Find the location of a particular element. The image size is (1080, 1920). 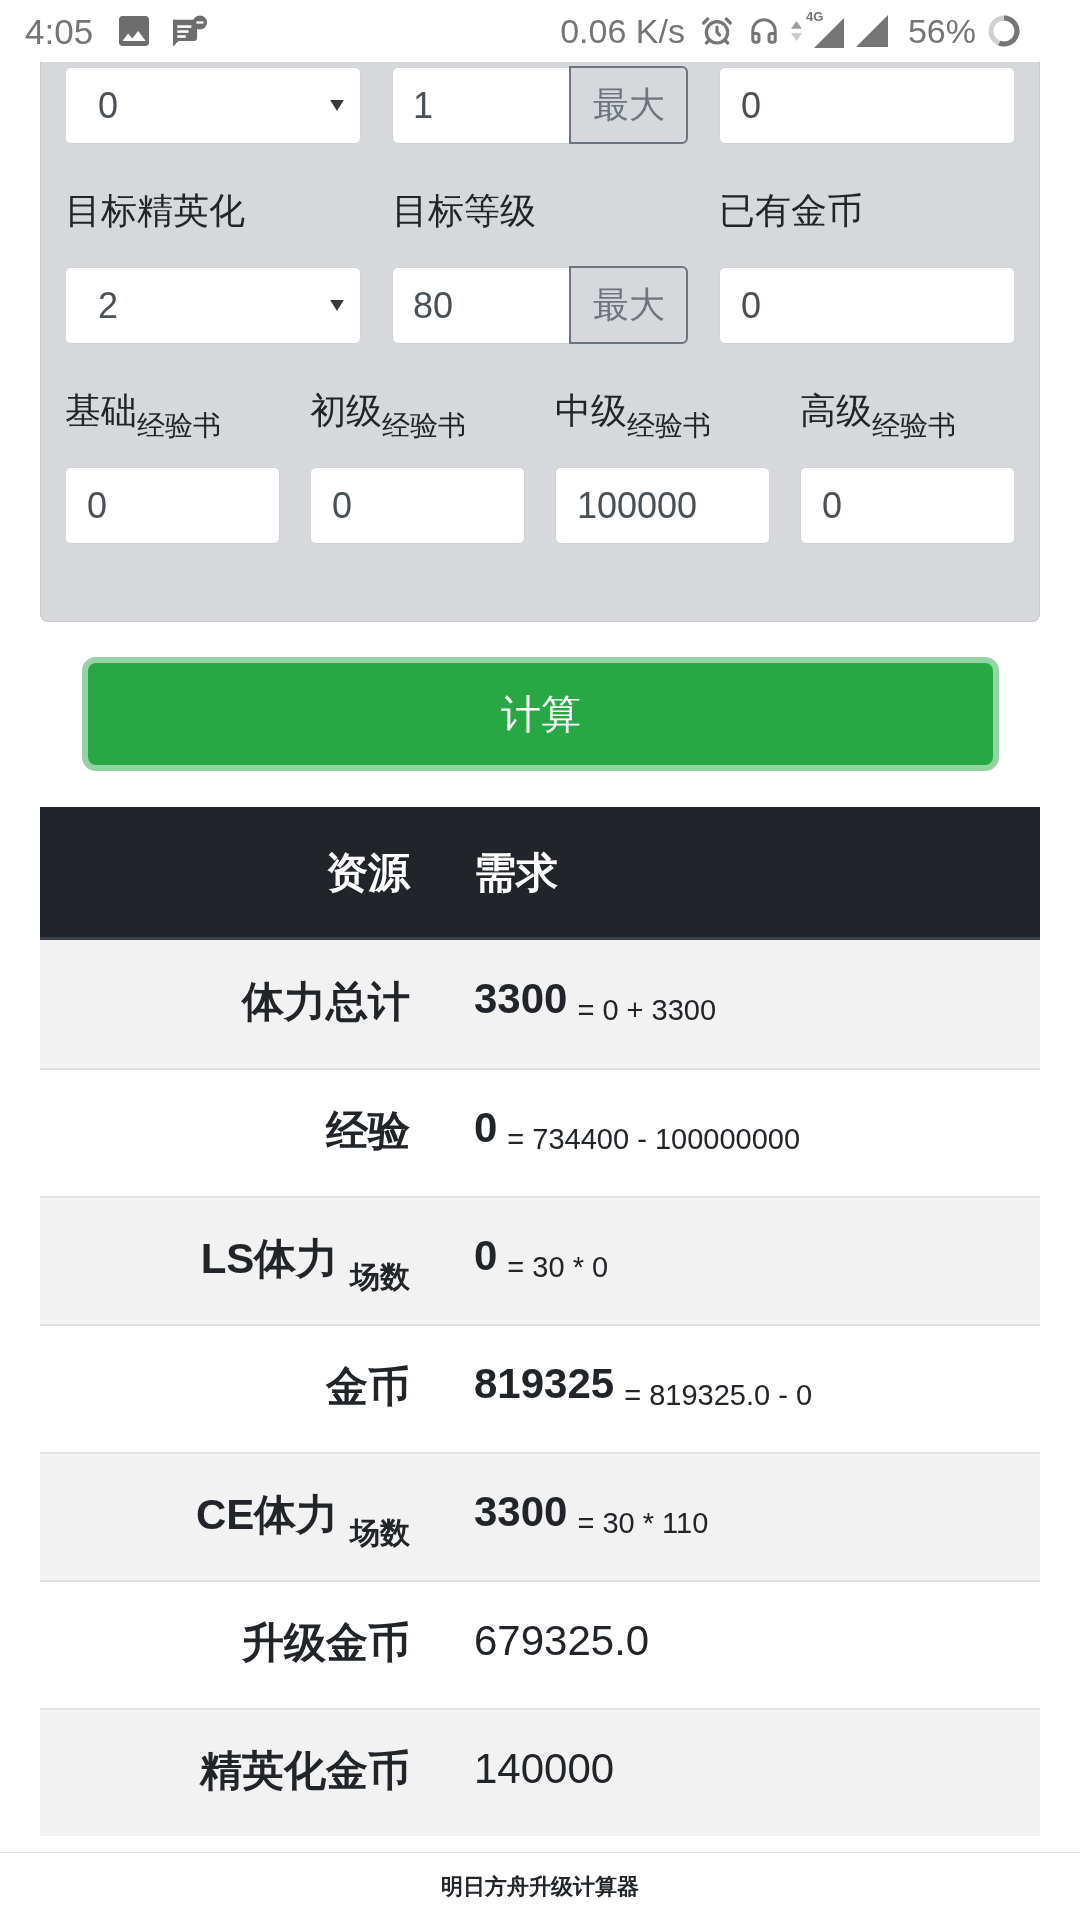

select-field: 0 is located at coordinates (213, 105).